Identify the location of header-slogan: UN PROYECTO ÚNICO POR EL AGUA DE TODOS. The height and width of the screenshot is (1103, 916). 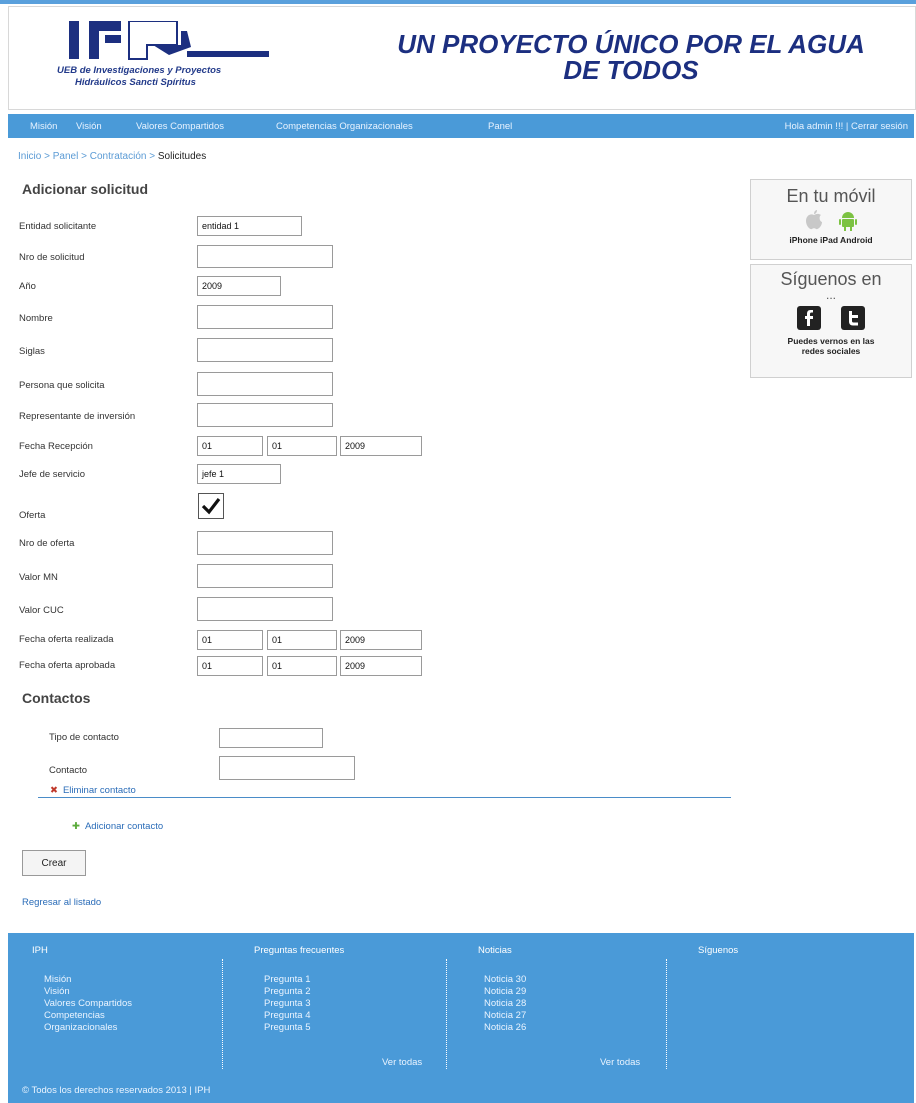
(631, 57).